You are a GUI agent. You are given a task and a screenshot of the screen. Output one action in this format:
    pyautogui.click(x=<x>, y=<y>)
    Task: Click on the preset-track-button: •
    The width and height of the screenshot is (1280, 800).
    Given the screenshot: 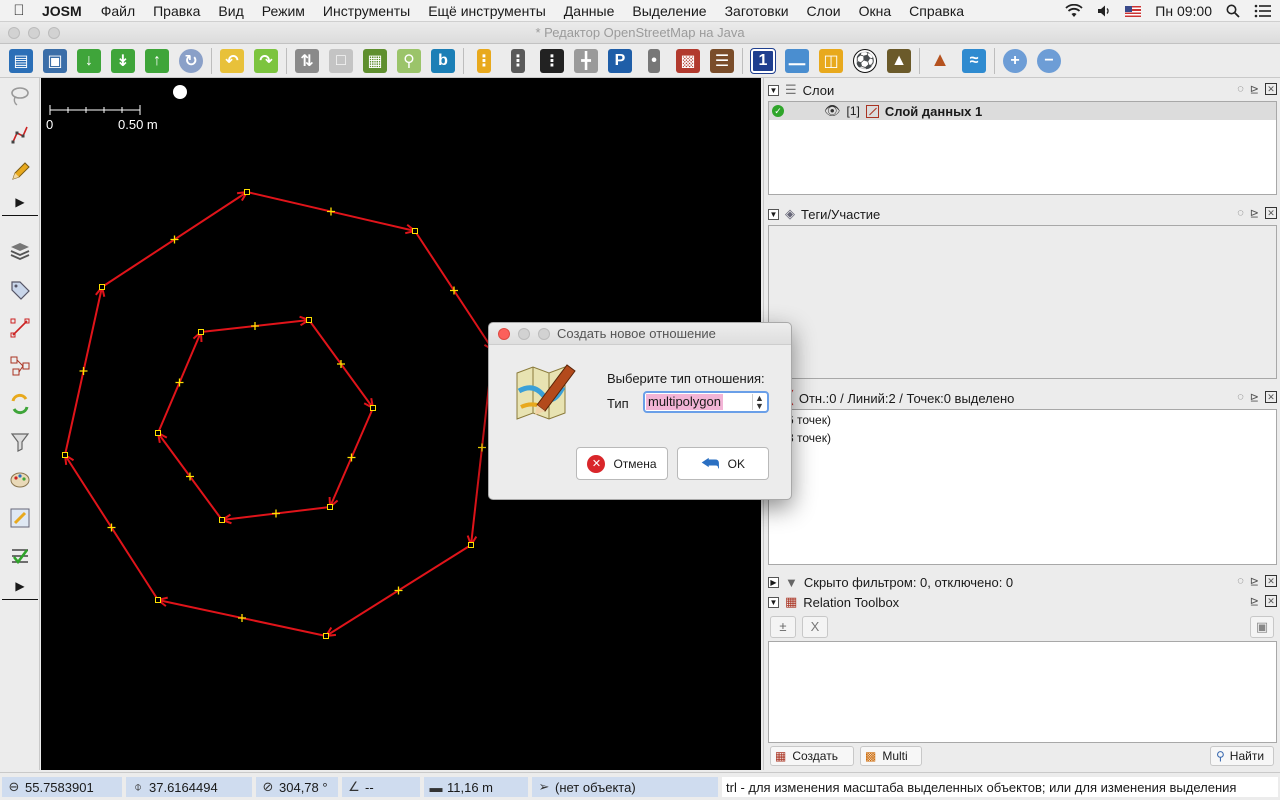 What is the action you would take?
    pyautogui.click(x=654, y=61)
    